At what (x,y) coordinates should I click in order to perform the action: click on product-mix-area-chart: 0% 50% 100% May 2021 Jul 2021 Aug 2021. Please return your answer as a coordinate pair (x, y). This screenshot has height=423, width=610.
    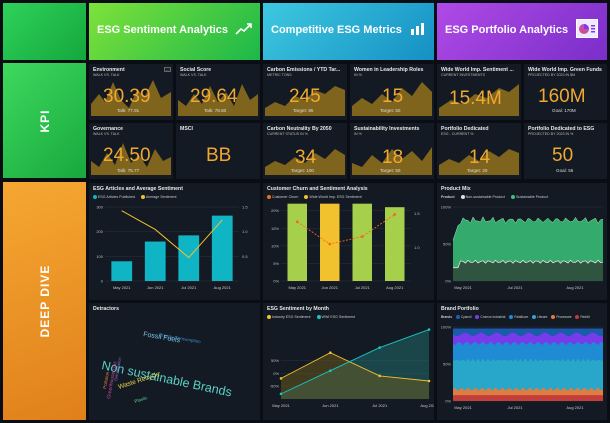
    Looking at the image, I should click on (522, 247).